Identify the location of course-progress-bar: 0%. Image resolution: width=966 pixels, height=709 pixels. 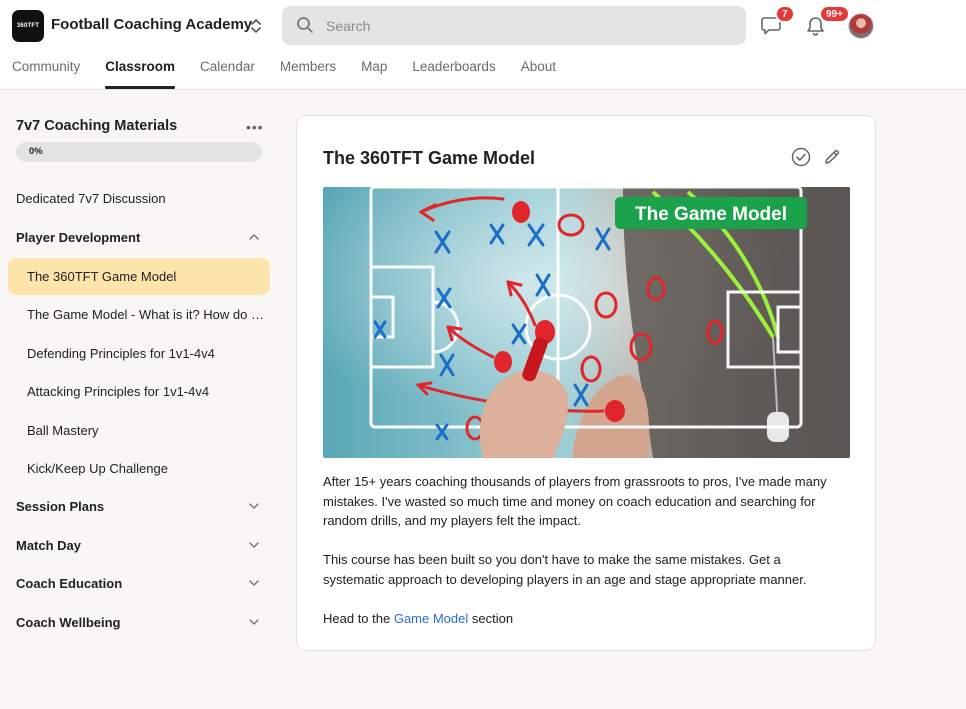
(139, 152).